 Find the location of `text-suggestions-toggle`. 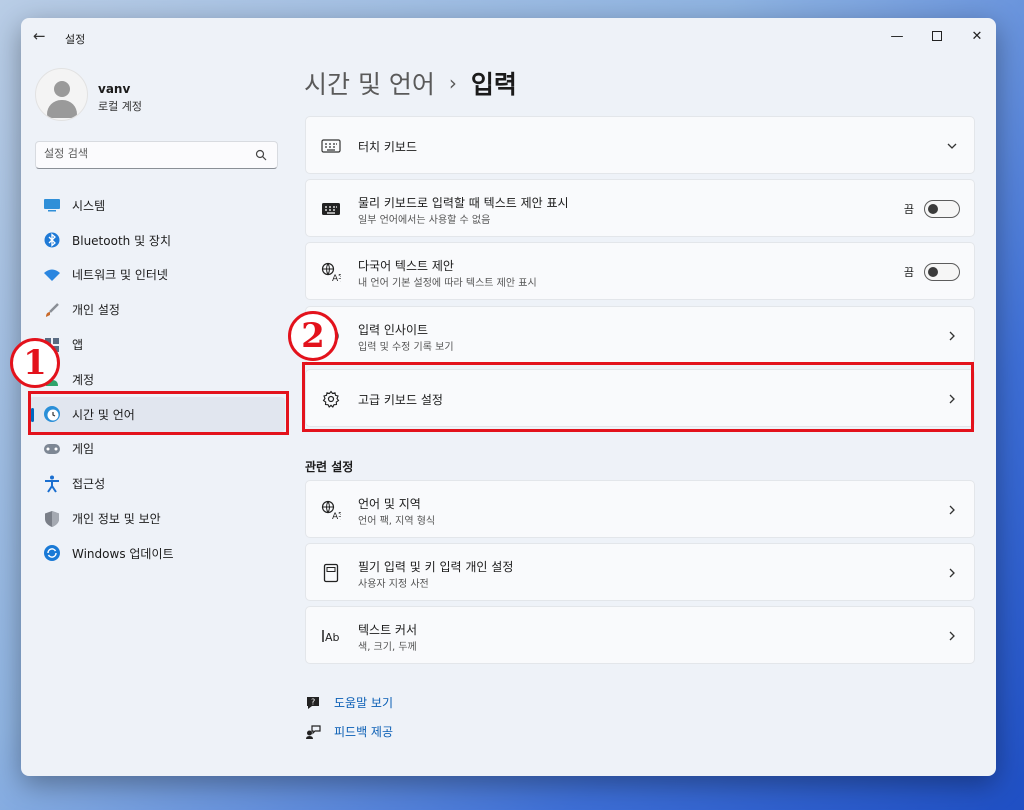

text-suggestions-toggle is located at coordinates (942, 209).